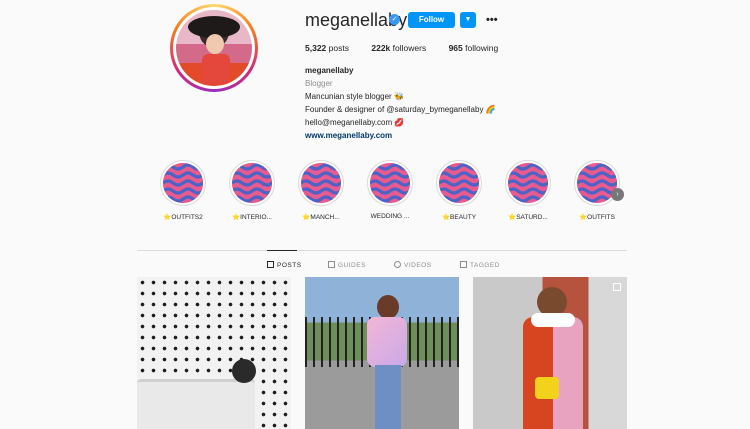  Describe the element at coordinates (316, 48) in the screenshot. I see `posts-count-value: 5,322` at that location.